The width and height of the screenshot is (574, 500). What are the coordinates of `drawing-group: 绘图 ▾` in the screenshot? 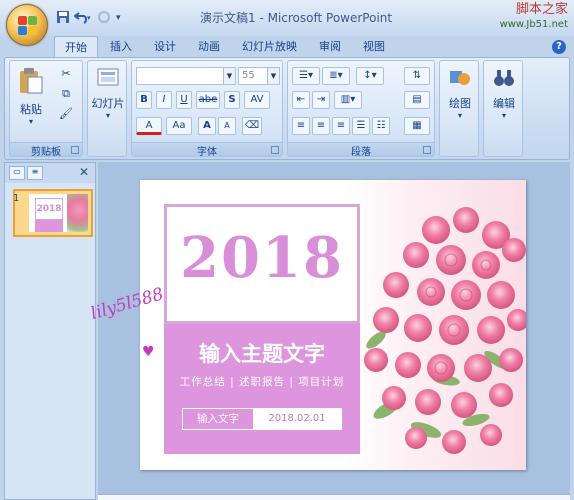 It's located at (459, 108).